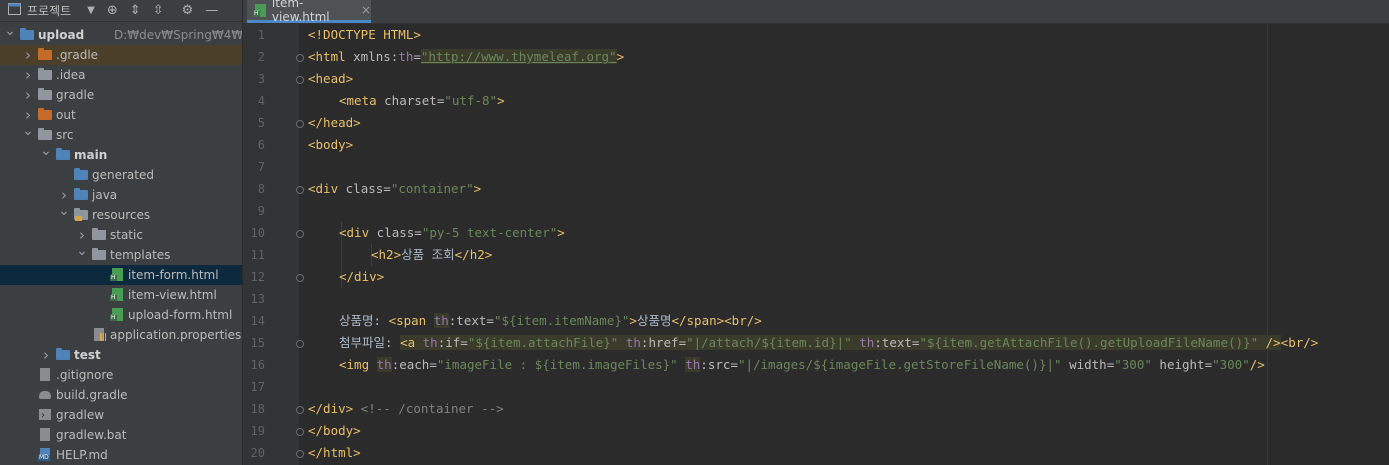  What do you see at coordinates (135, 10) in the screenshot?
I see `expand-all-icon: ⇕` at bounding box center [135, 10].